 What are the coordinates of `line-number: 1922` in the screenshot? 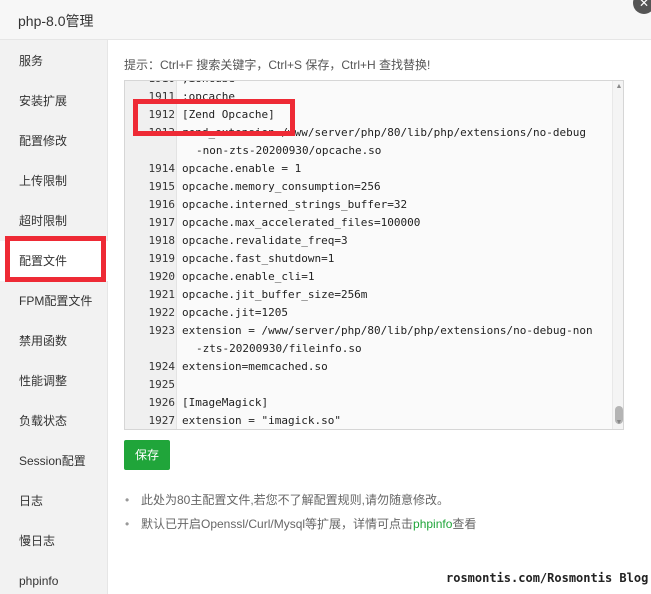 It's located at (162, 312).